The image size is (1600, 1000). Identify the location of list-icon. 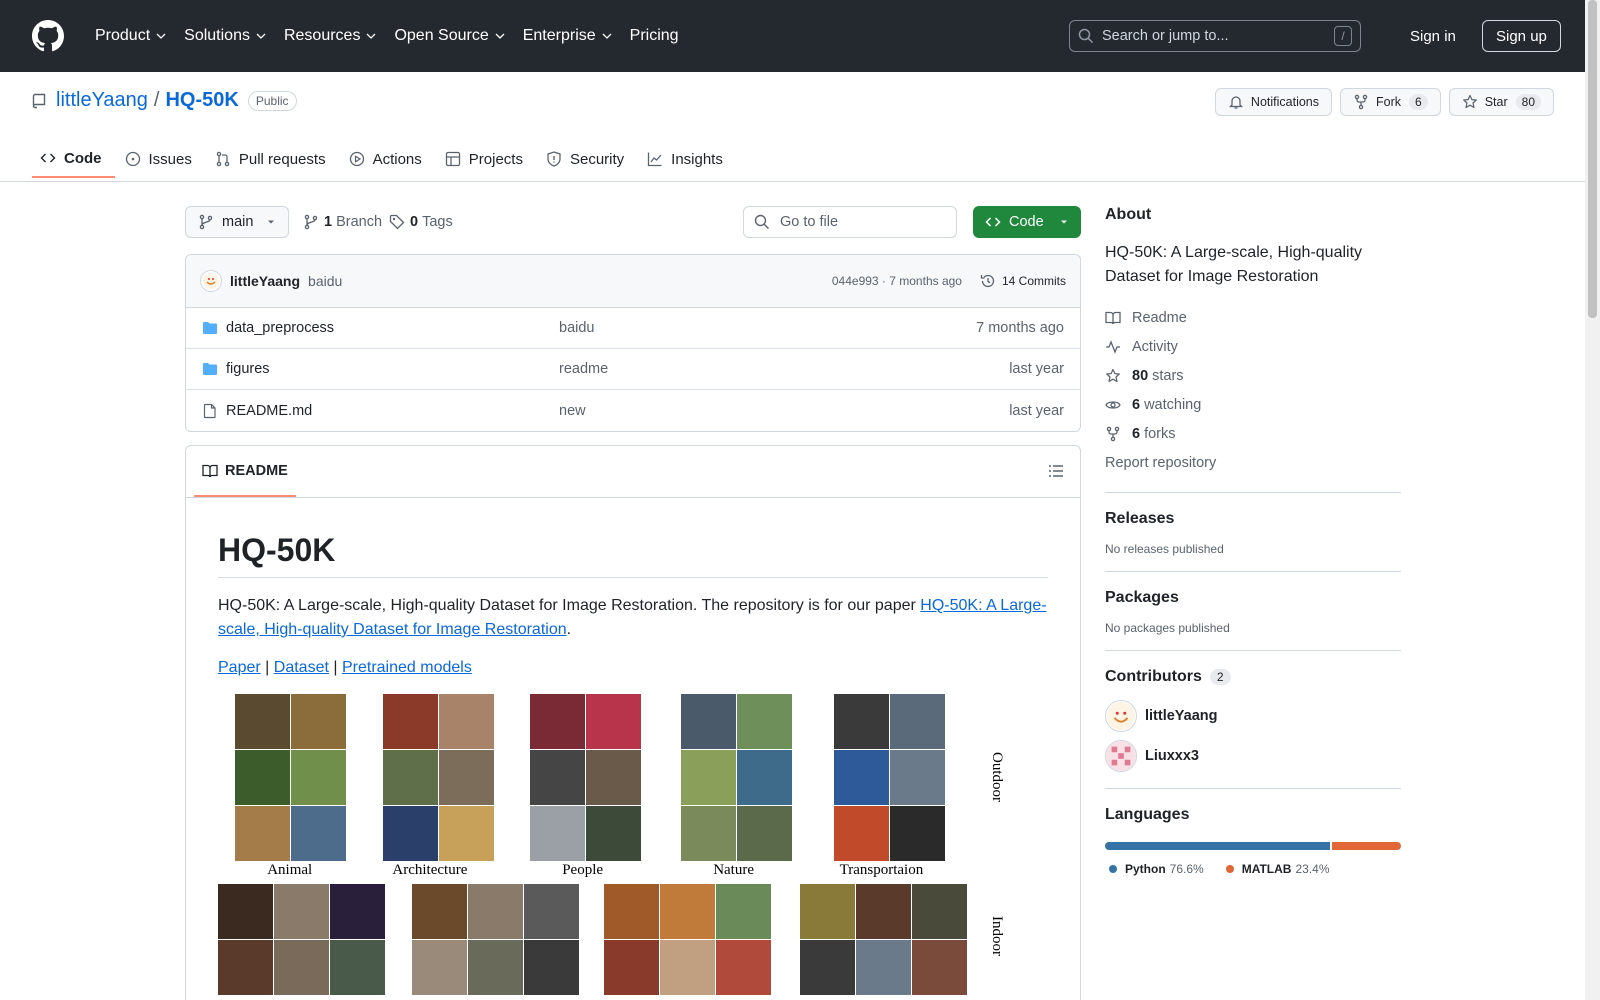
(1056, 471).